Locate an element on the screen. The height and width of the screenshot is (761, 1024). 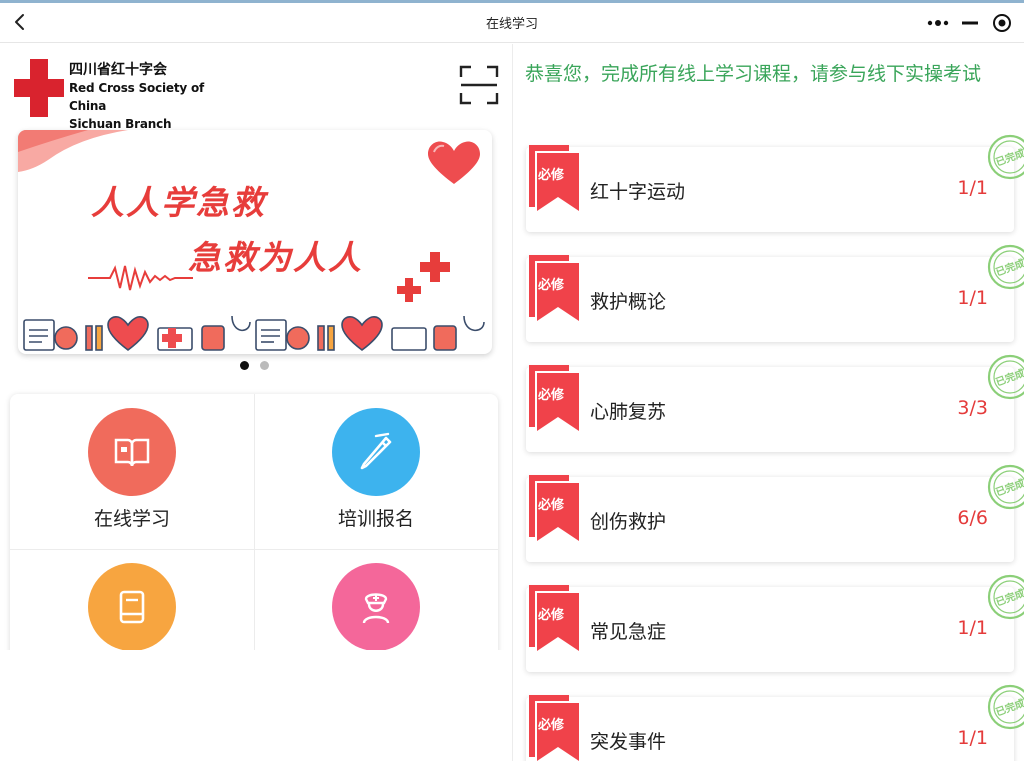
course-name: 红十字运动 is located at coordinates (638, 192).